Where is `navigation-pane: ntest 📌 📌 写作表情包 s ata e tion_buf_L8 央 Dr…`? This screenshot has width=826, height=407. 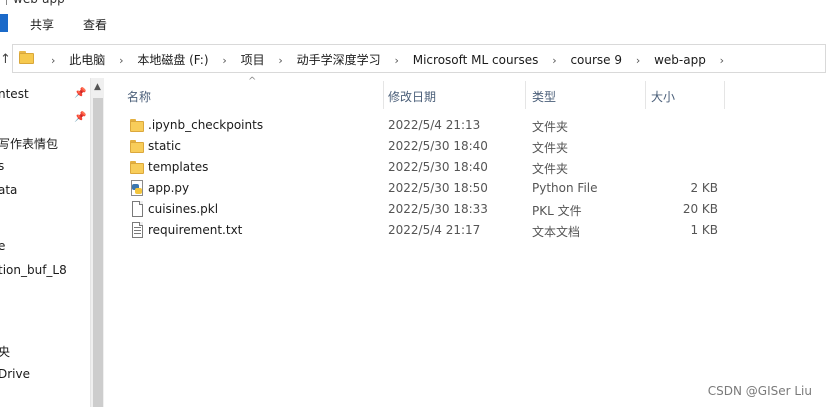
navigation-pane: ntest 📌 📌 写作表情包 s ata e tion_buf_L8 央 Dr… is located at coordinates (45, 242).